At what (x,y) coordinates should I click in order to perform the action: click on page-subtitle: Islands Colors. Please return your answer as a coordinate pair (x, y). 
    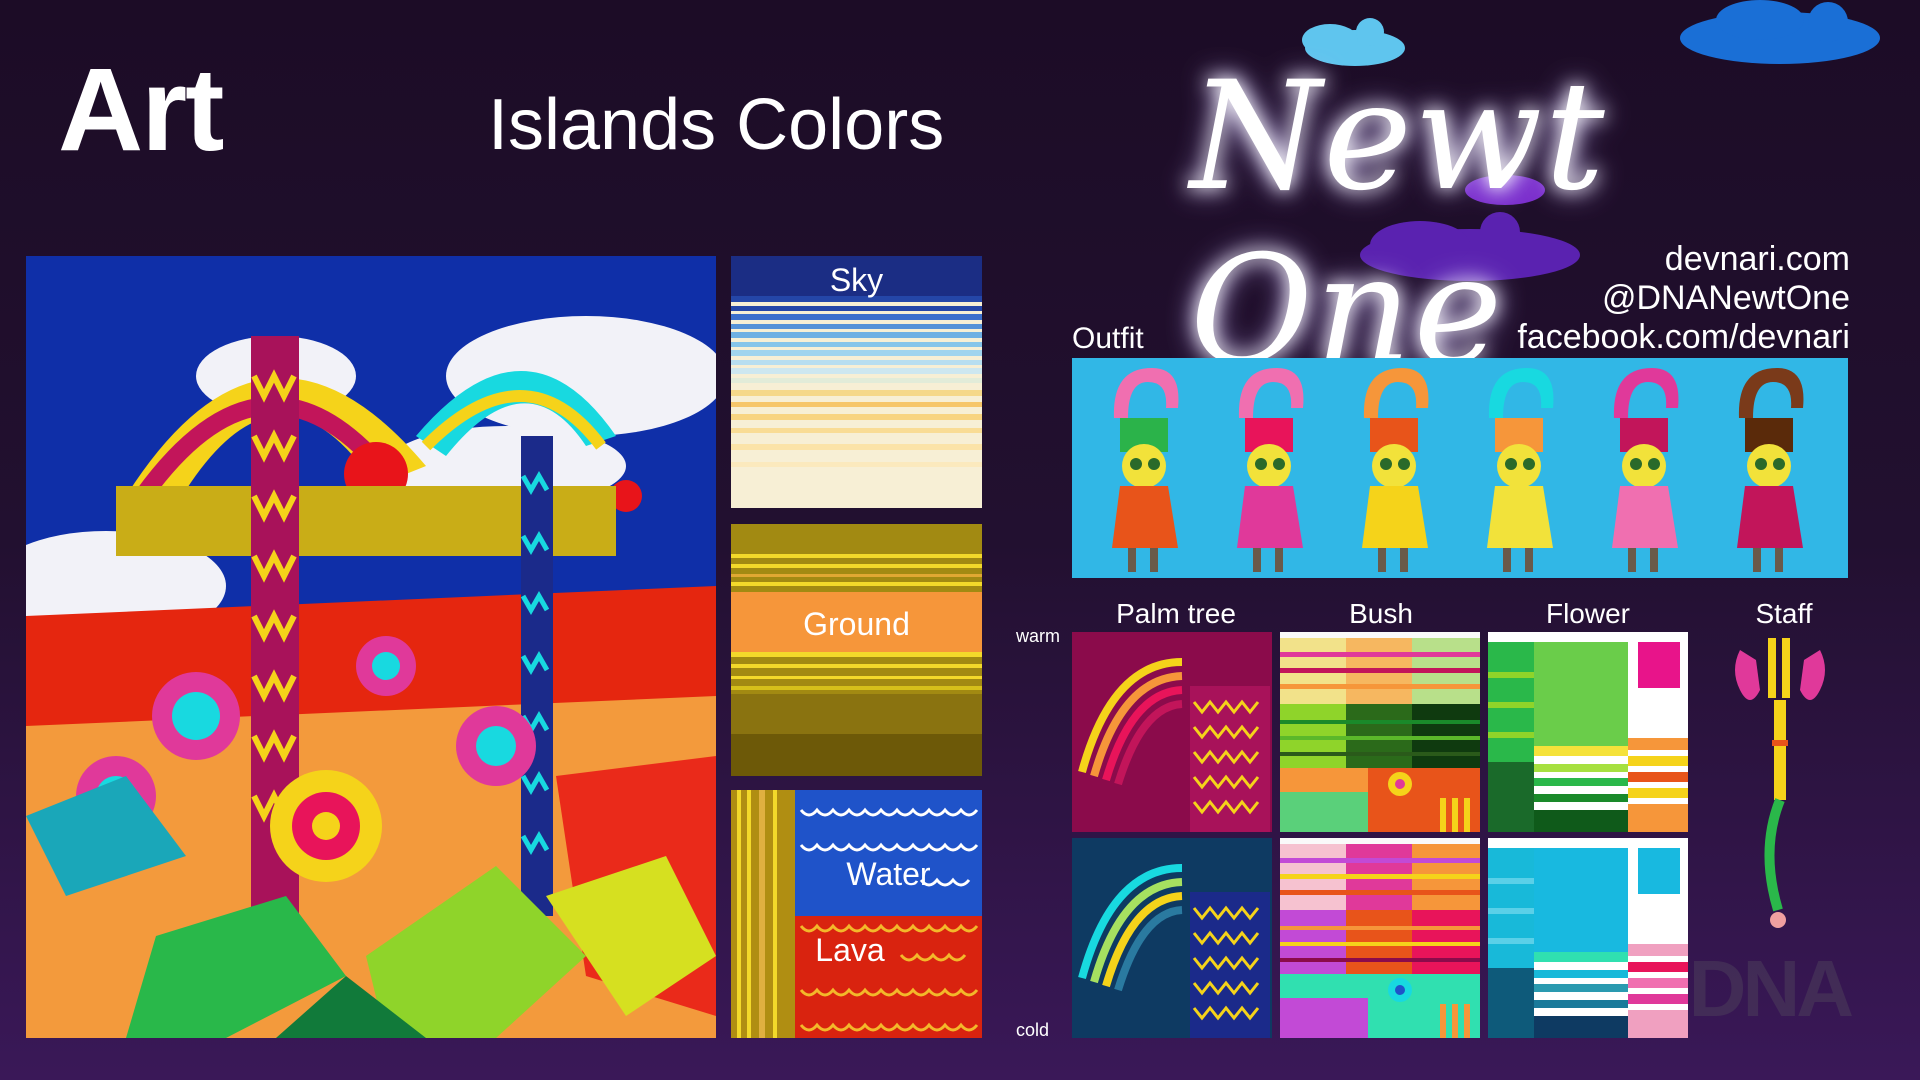
    Looking at the image, I should click on (716, 125).